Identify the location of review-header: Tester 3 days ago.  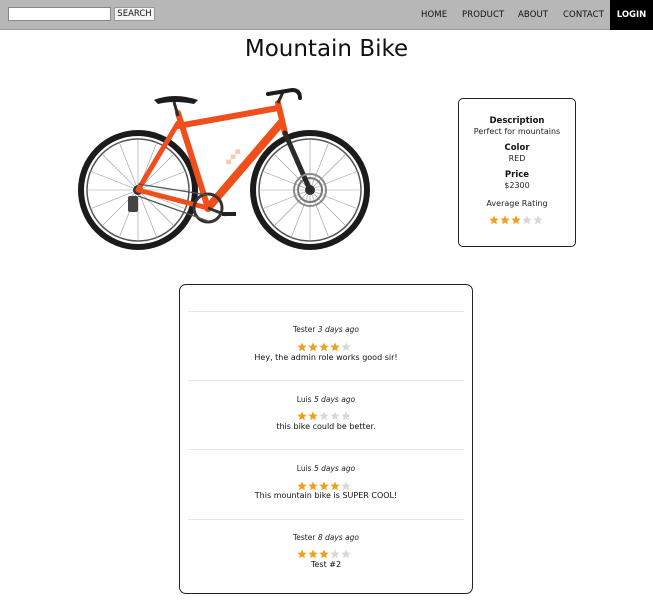
(326, 329).